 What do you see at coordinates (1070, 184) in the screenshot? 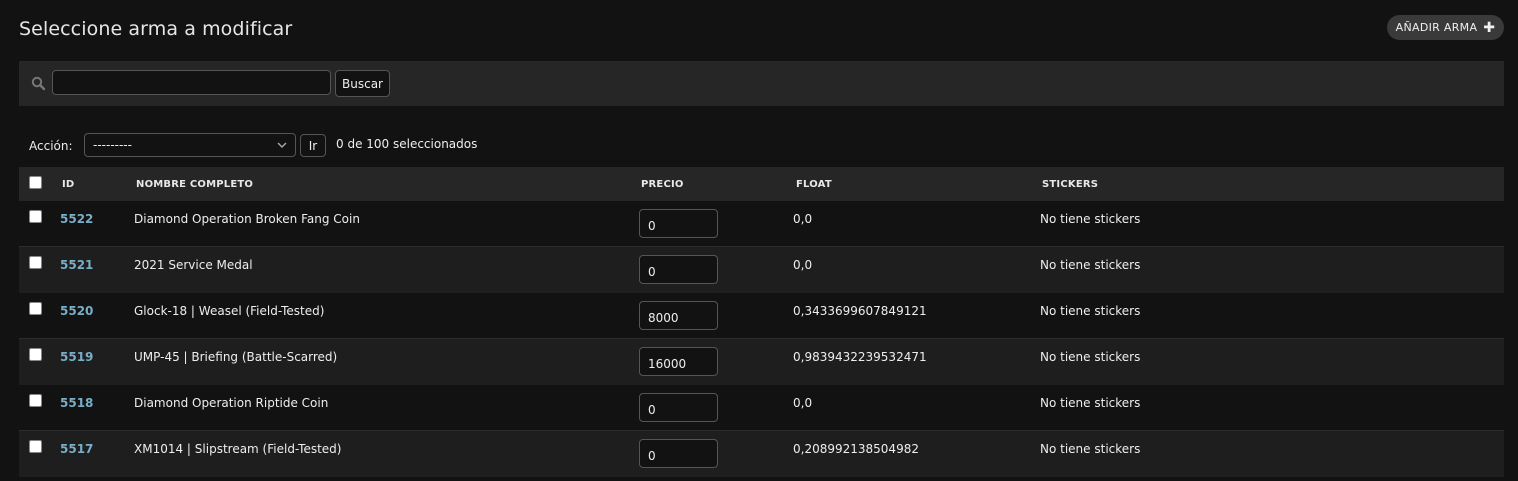
I see `column-header-stickers: STICKERS` at bounding box center [1070, 184].